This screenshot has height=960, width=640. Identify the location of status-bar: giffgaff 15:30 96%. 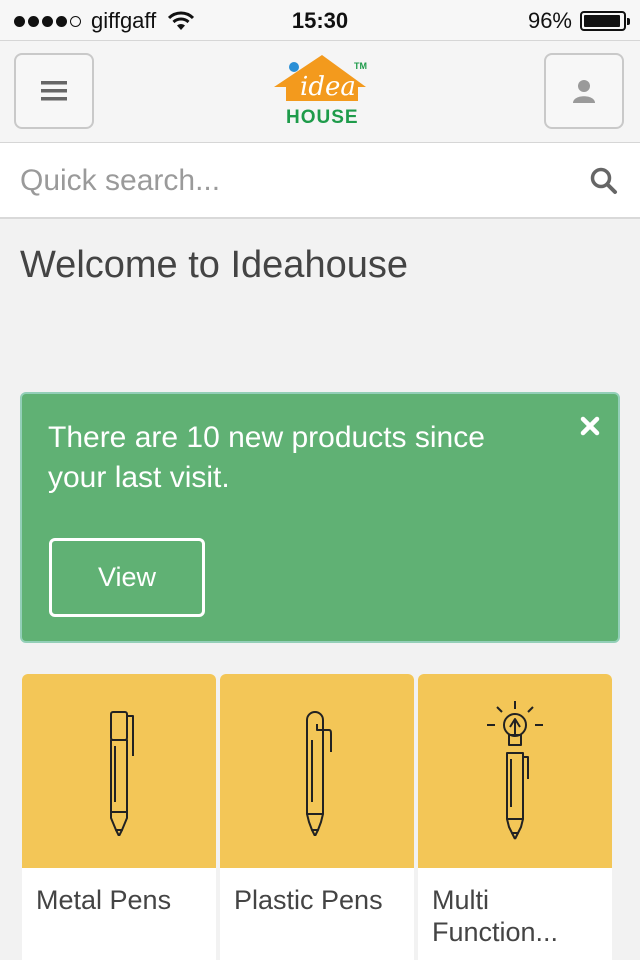
(320, 20).